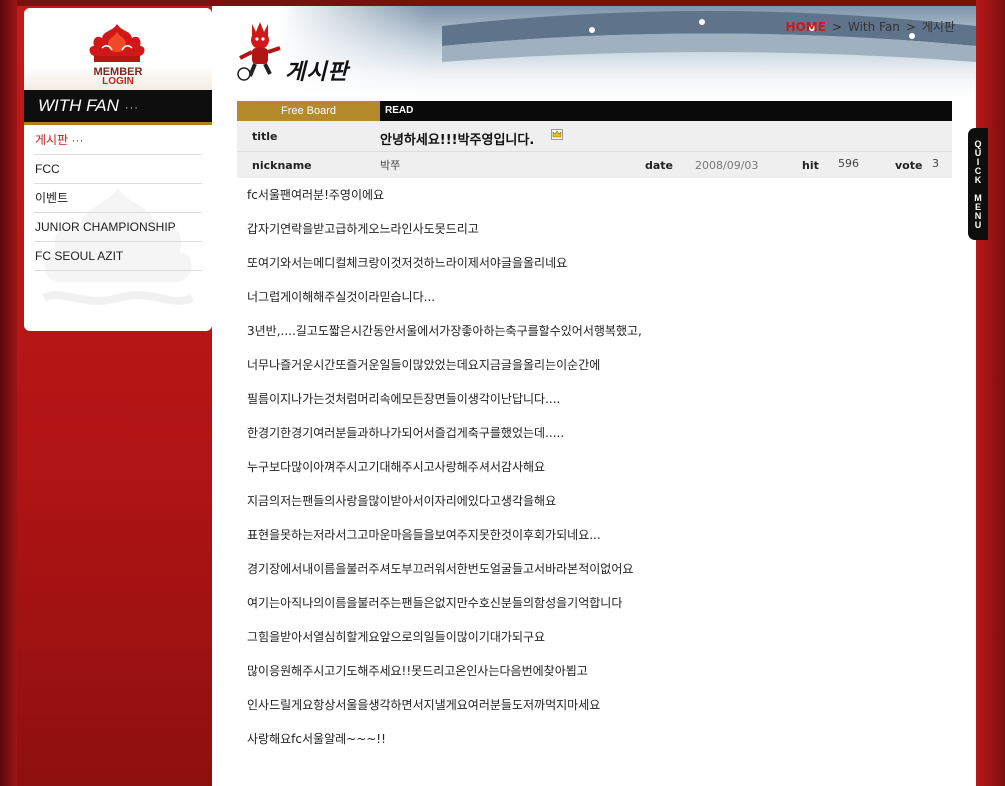  What do you see at coordinates (935, 163) in the screenshot?
I see `vote-value: 3` at bounding box center [935, 163].